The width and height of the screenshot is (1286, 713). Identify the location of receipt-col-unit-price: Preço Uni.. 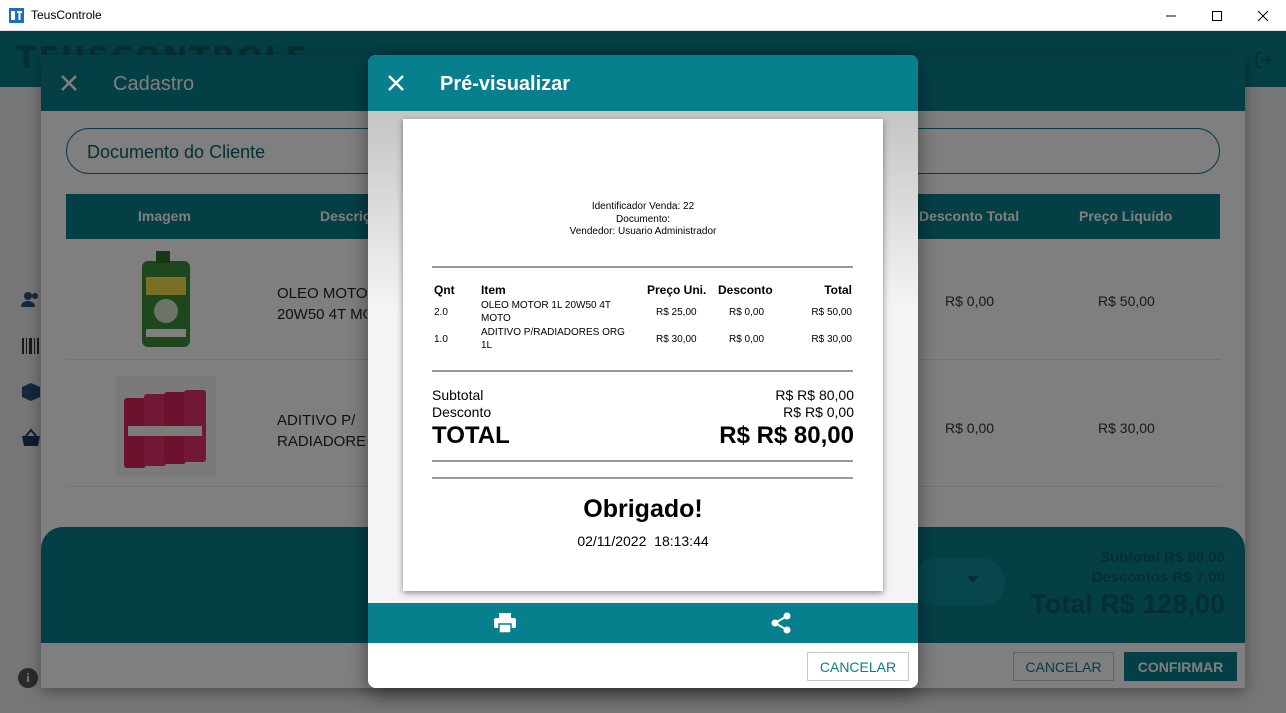
(677, 290).